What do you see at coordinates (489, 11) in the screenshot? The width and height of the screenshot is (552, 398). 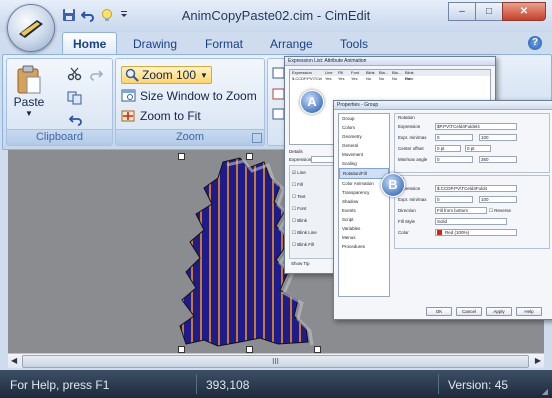 I see `maximize-button: □` at bounding box center [489, 11].